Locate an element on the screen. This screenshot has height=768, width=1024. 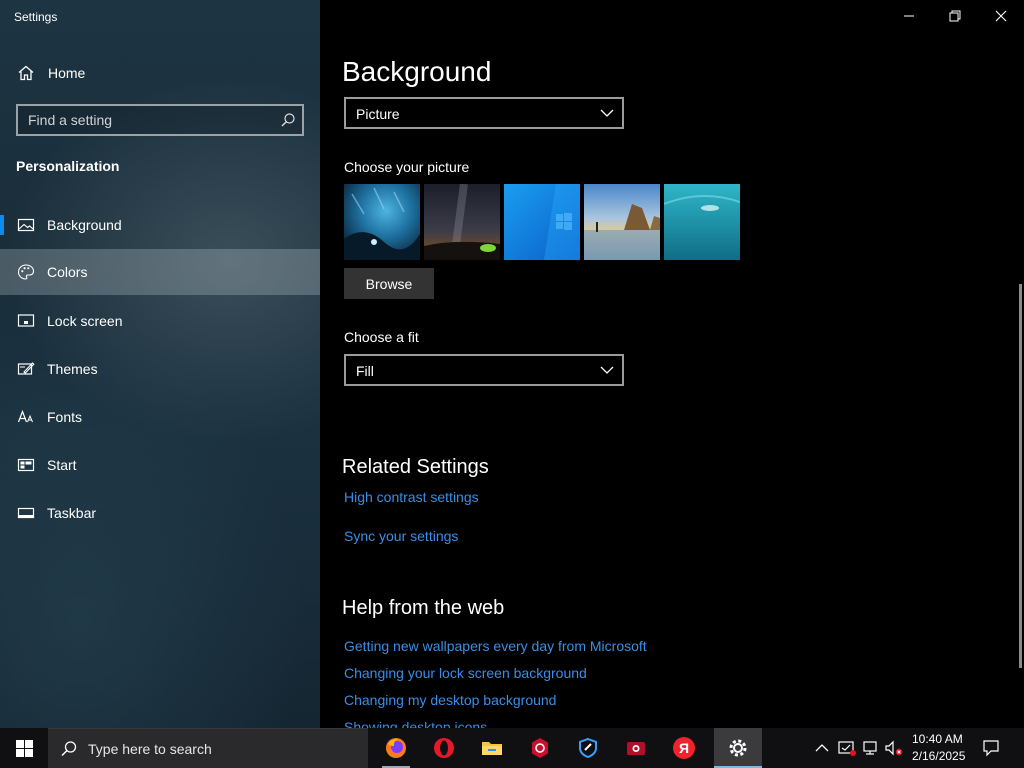
wallpaper-milky-way-image is located at coordinates (462, 222).